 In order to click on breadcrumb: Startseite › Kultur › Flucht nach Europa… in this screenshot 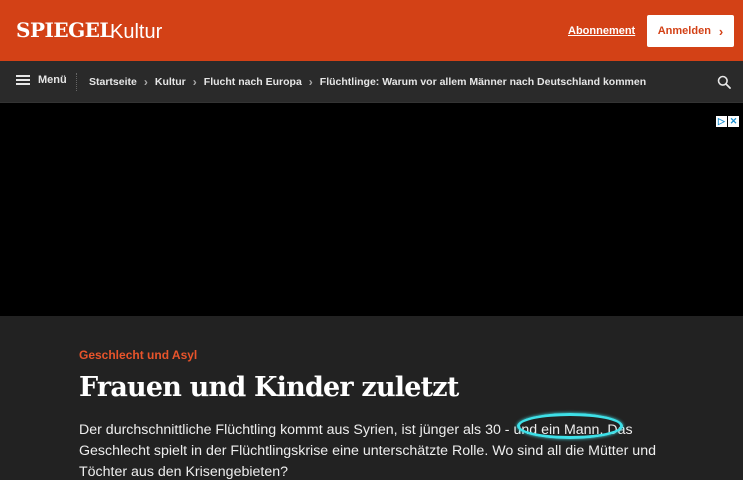, I will do `click(367, 82)`.